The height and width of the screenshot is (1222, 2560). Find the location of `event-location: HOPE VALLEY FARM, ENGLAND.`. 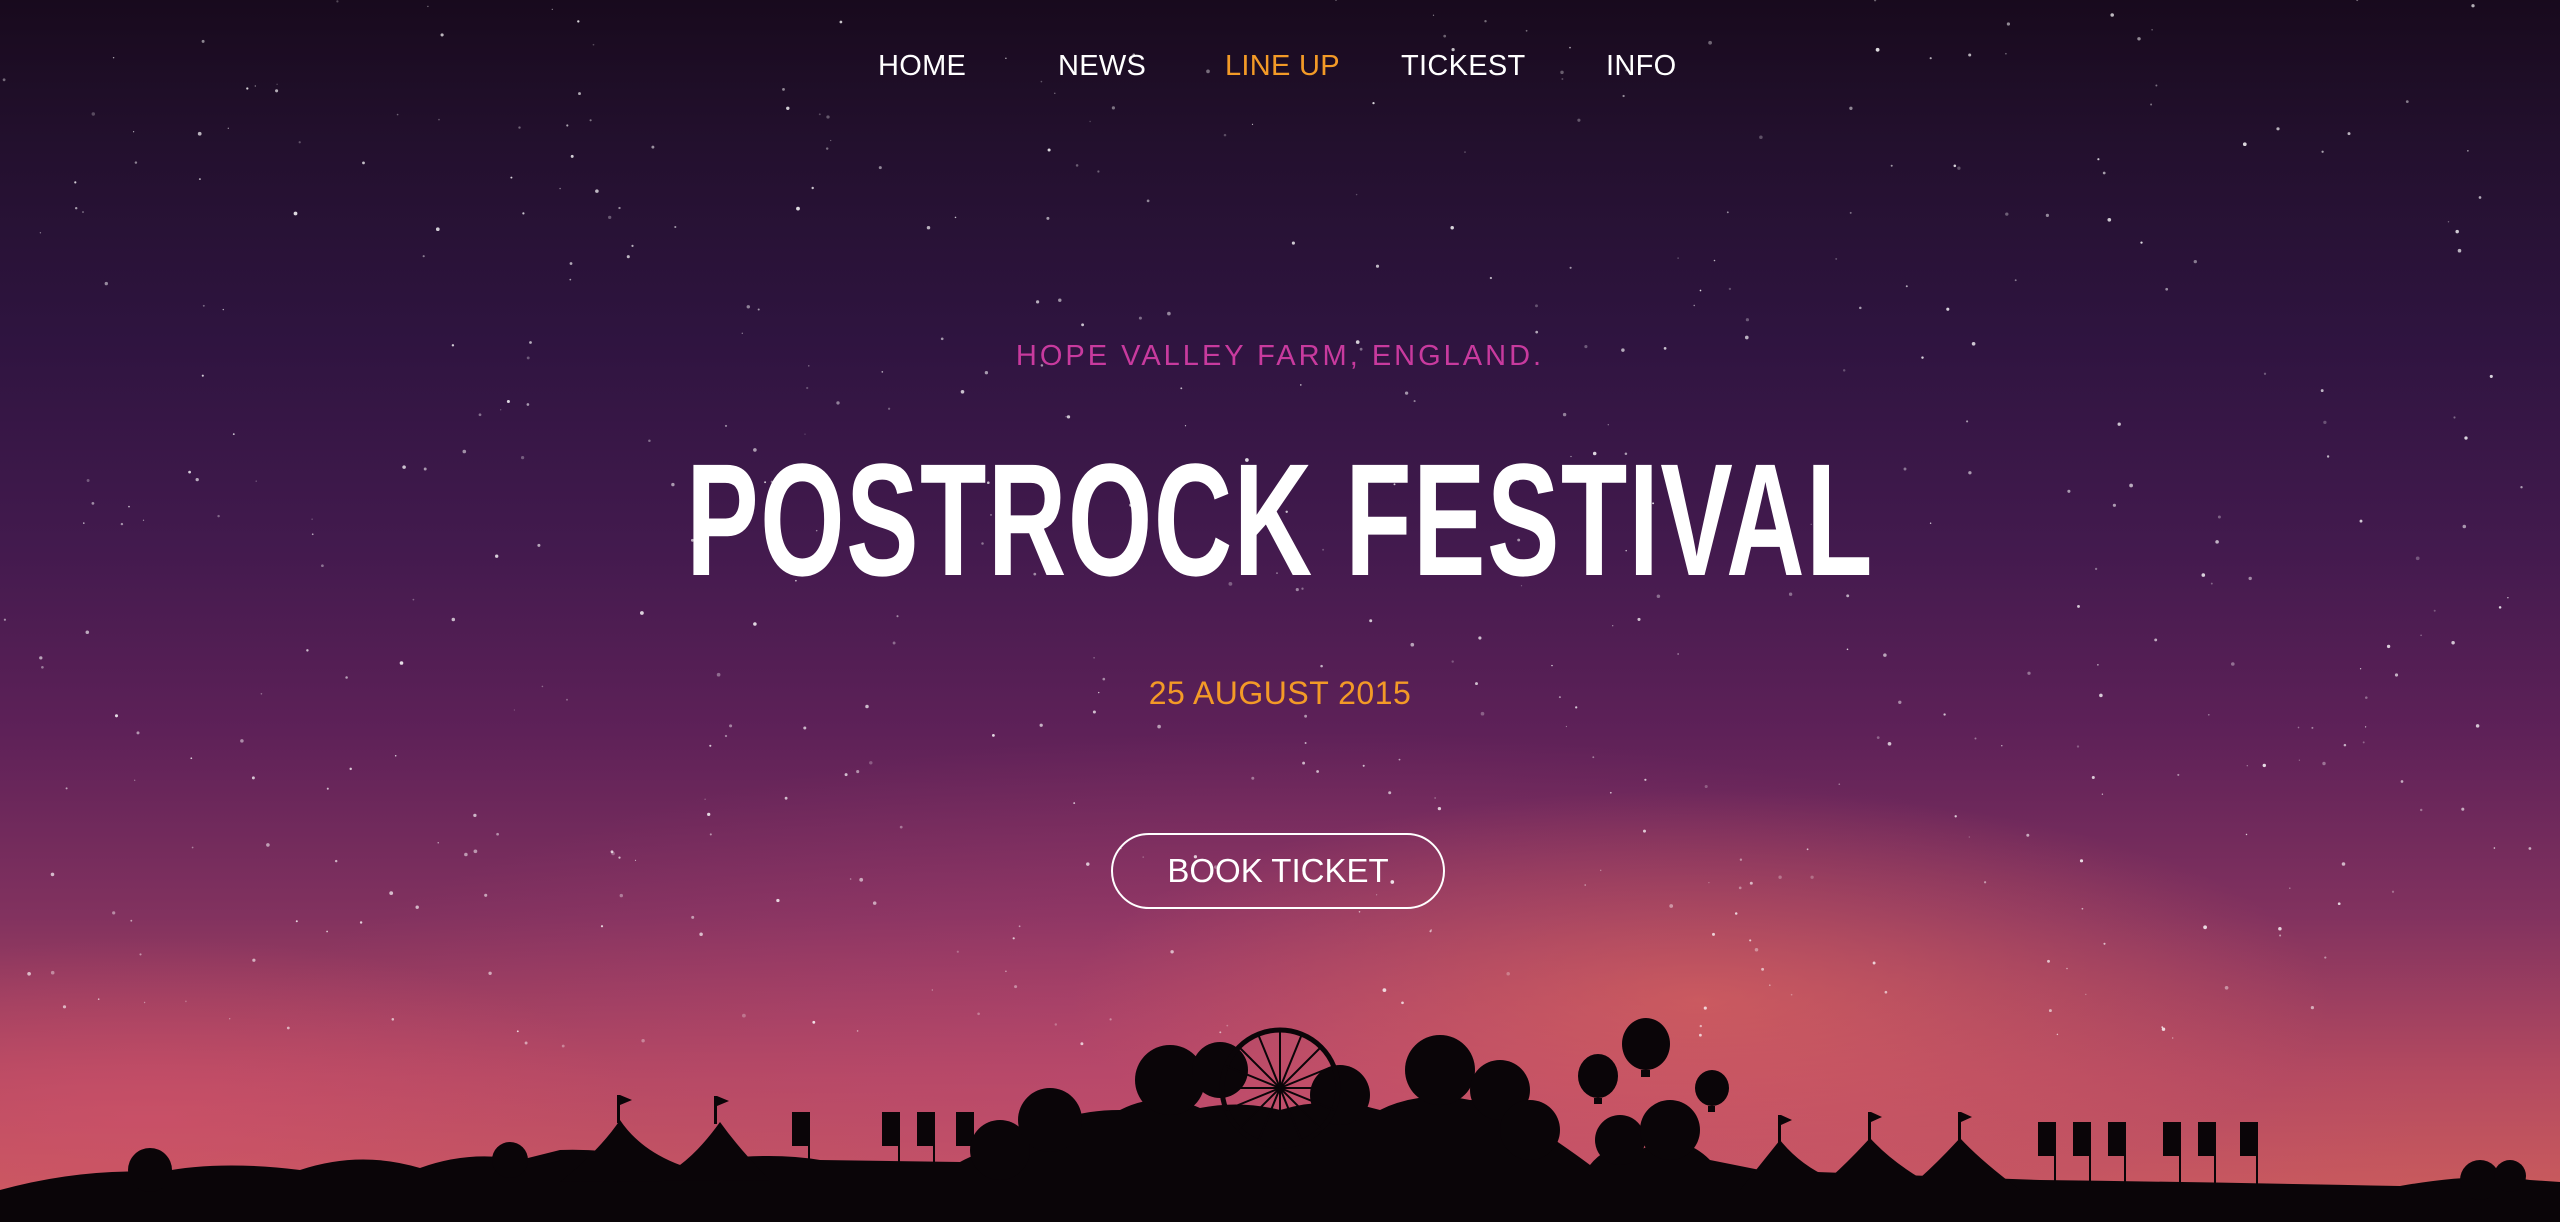

event-location: HOPE VALLEY FARM, ENGLAND. is located at coordinates (1280, 356).